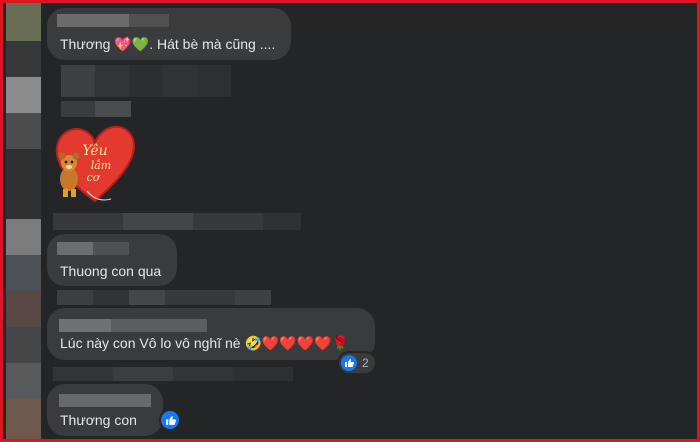  What do you see at coordinates (94, 151) in the screenshot?
I see `svg-text: Yêu` at bounding box center [94, 151].